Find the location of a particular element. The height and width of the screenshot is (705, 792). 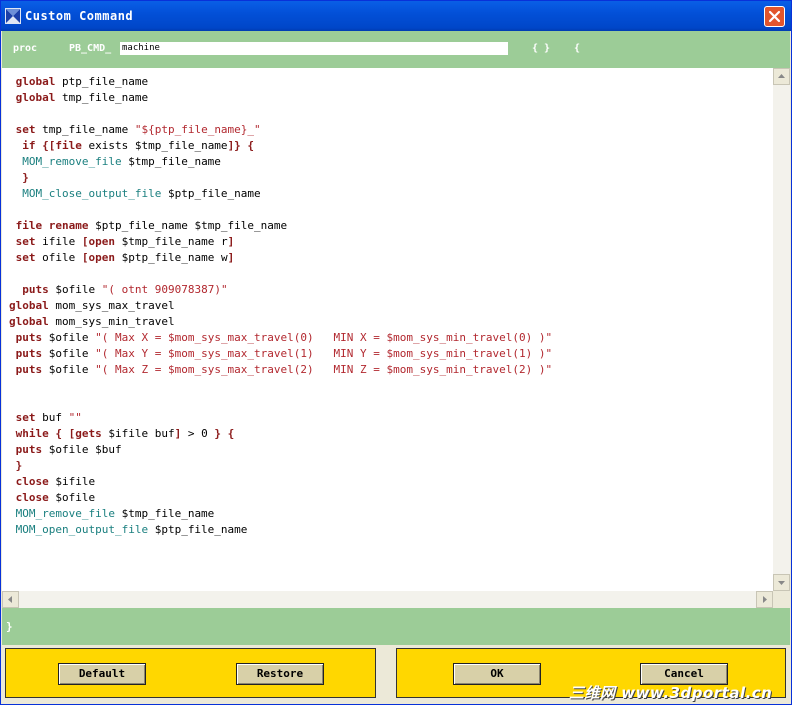

code-line: set ifile [open $tmp_file_name r] is located at coordinates (122, 242).